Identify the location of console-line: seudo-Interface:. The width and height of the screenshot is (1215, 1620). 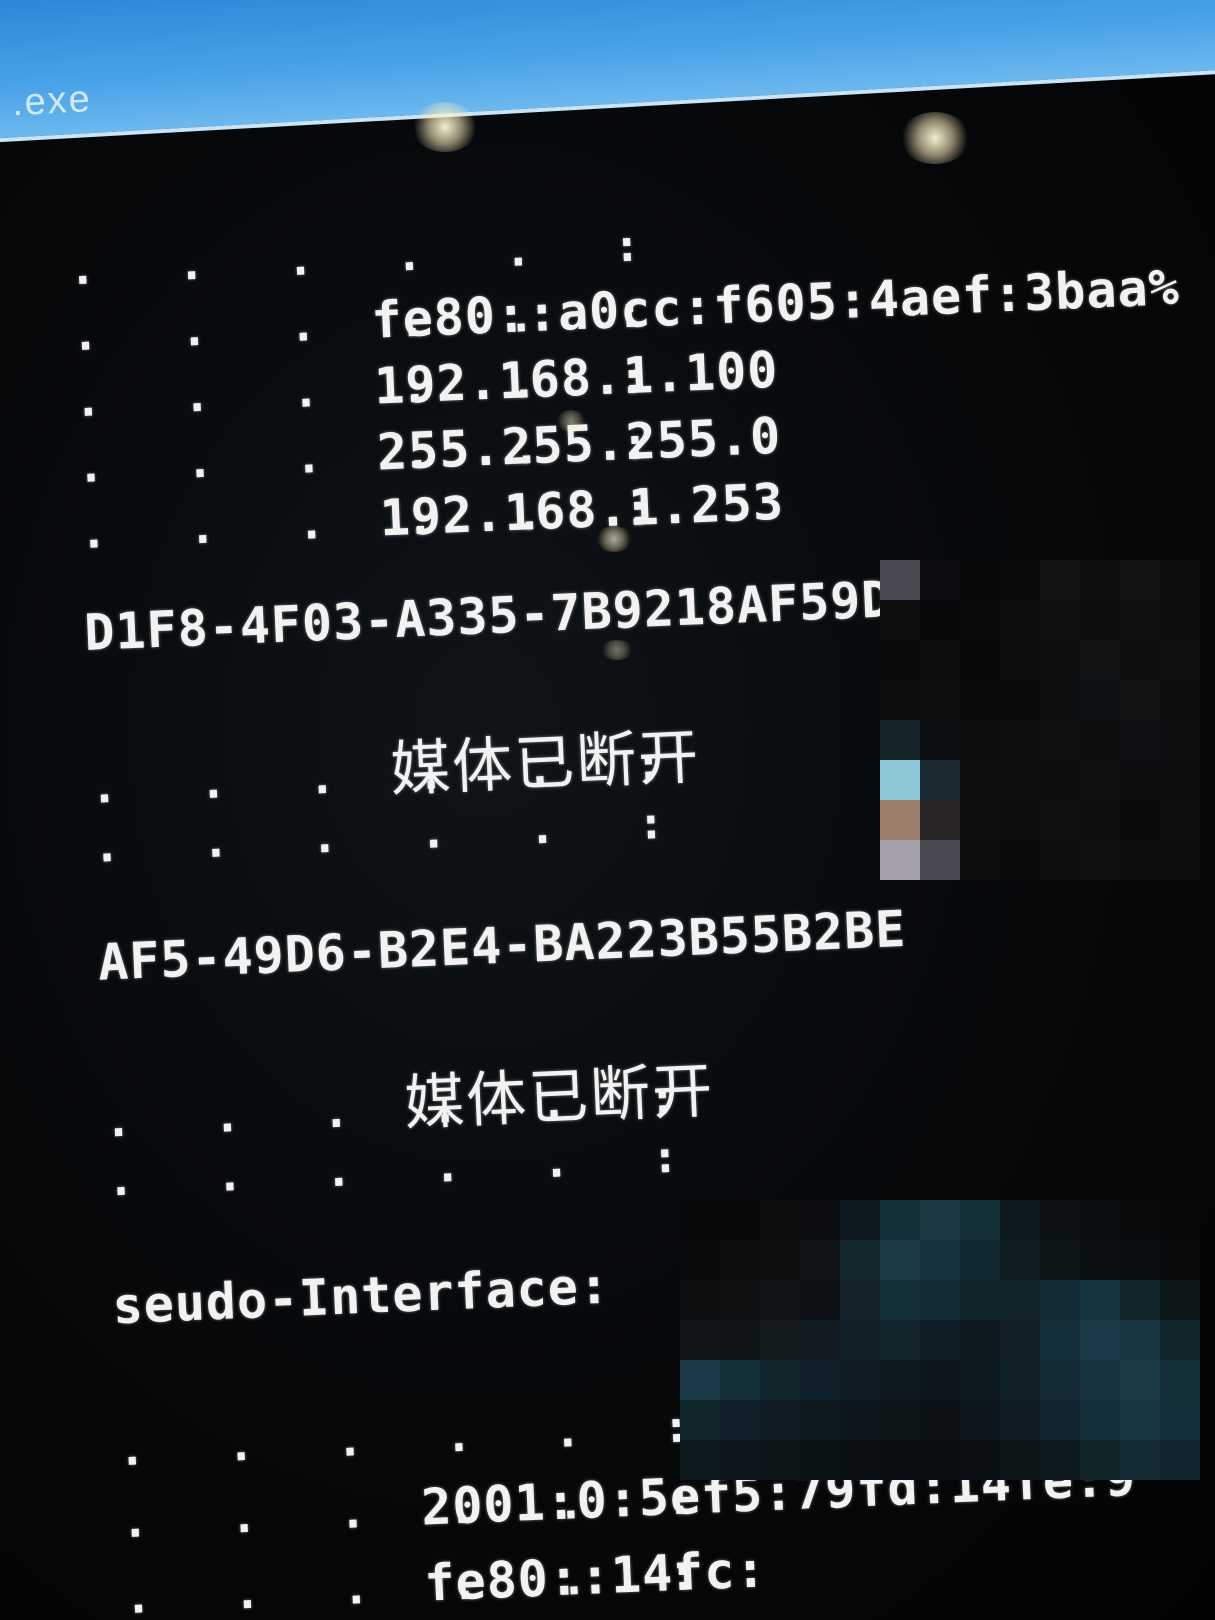
(332, 1297).